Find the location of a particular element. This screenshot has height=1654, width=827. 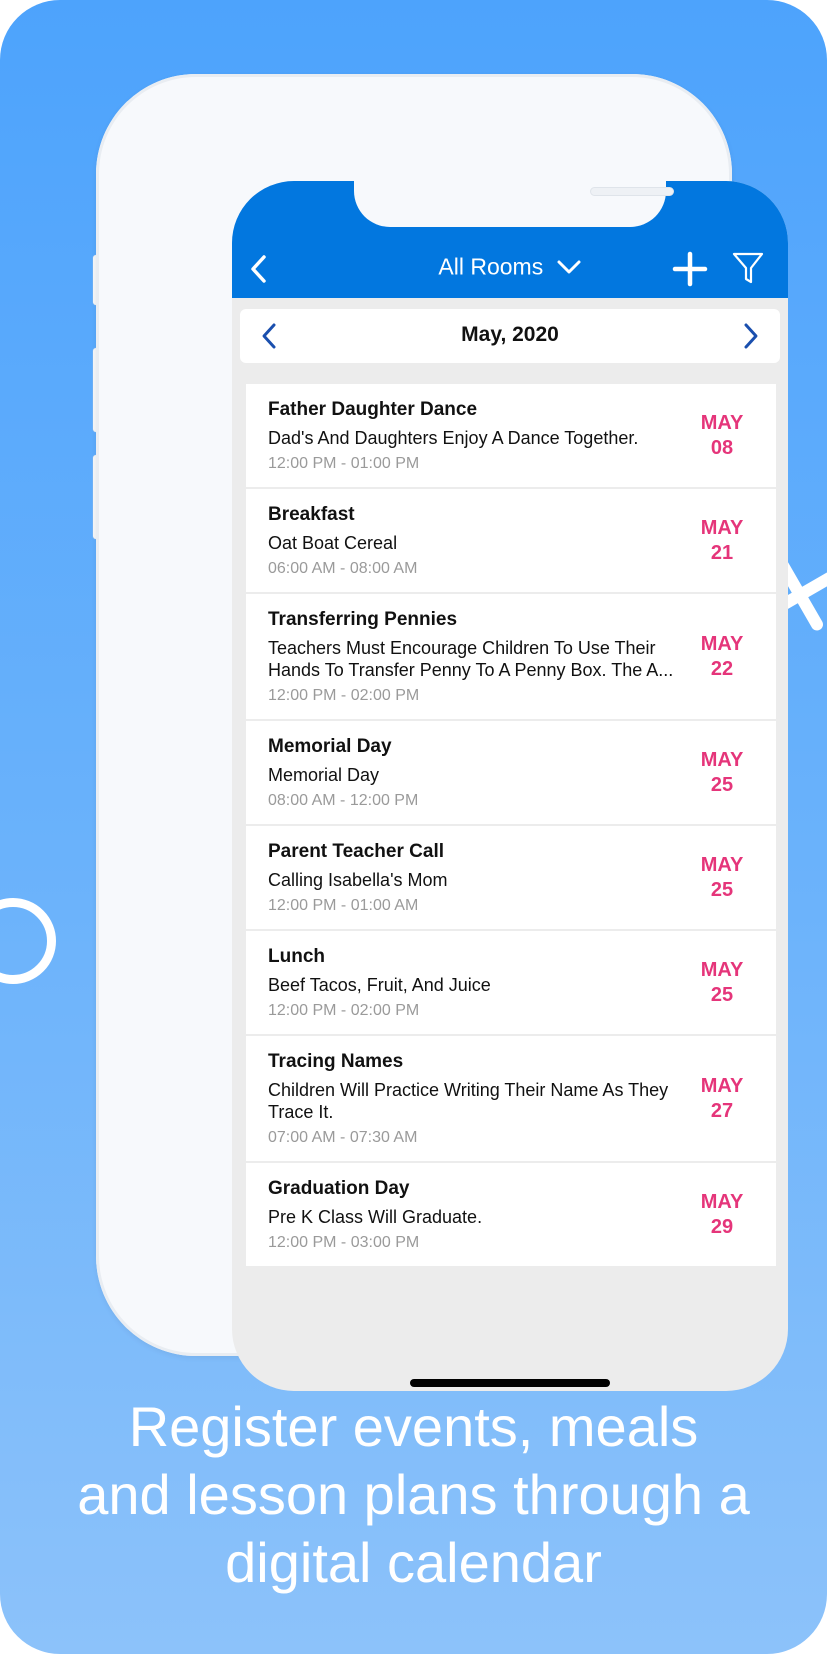

plus-icon is located at coordinates (690, 269).